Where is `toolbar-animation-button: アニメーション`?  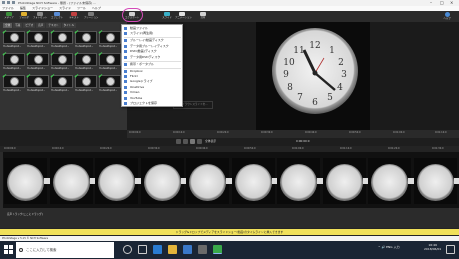
toolbar-animation-button: アニメーション is located at coordinates (183, 16).